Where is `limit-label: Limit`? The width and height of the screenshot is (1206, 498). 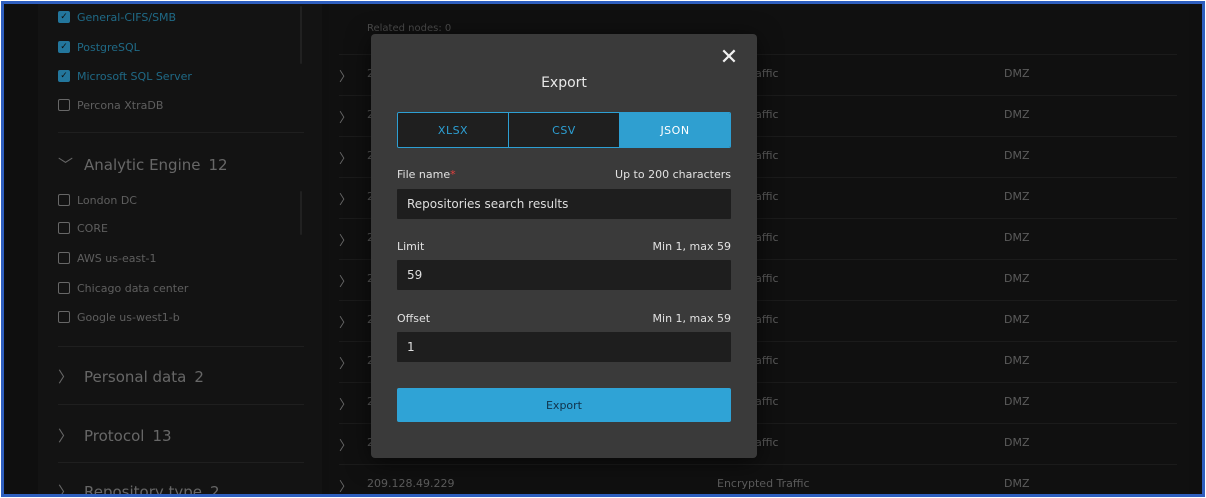 limit-label: Limit is located at coordinates (411, 246).